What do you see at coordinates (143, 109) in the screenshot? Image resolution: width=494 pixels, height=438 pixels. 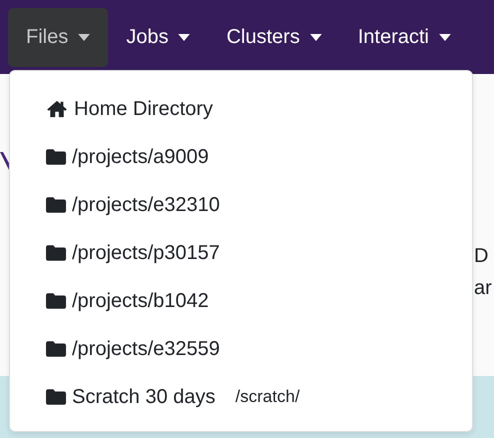 I see `menu-item-label: Home Directory` at bounding box center [143, 109].